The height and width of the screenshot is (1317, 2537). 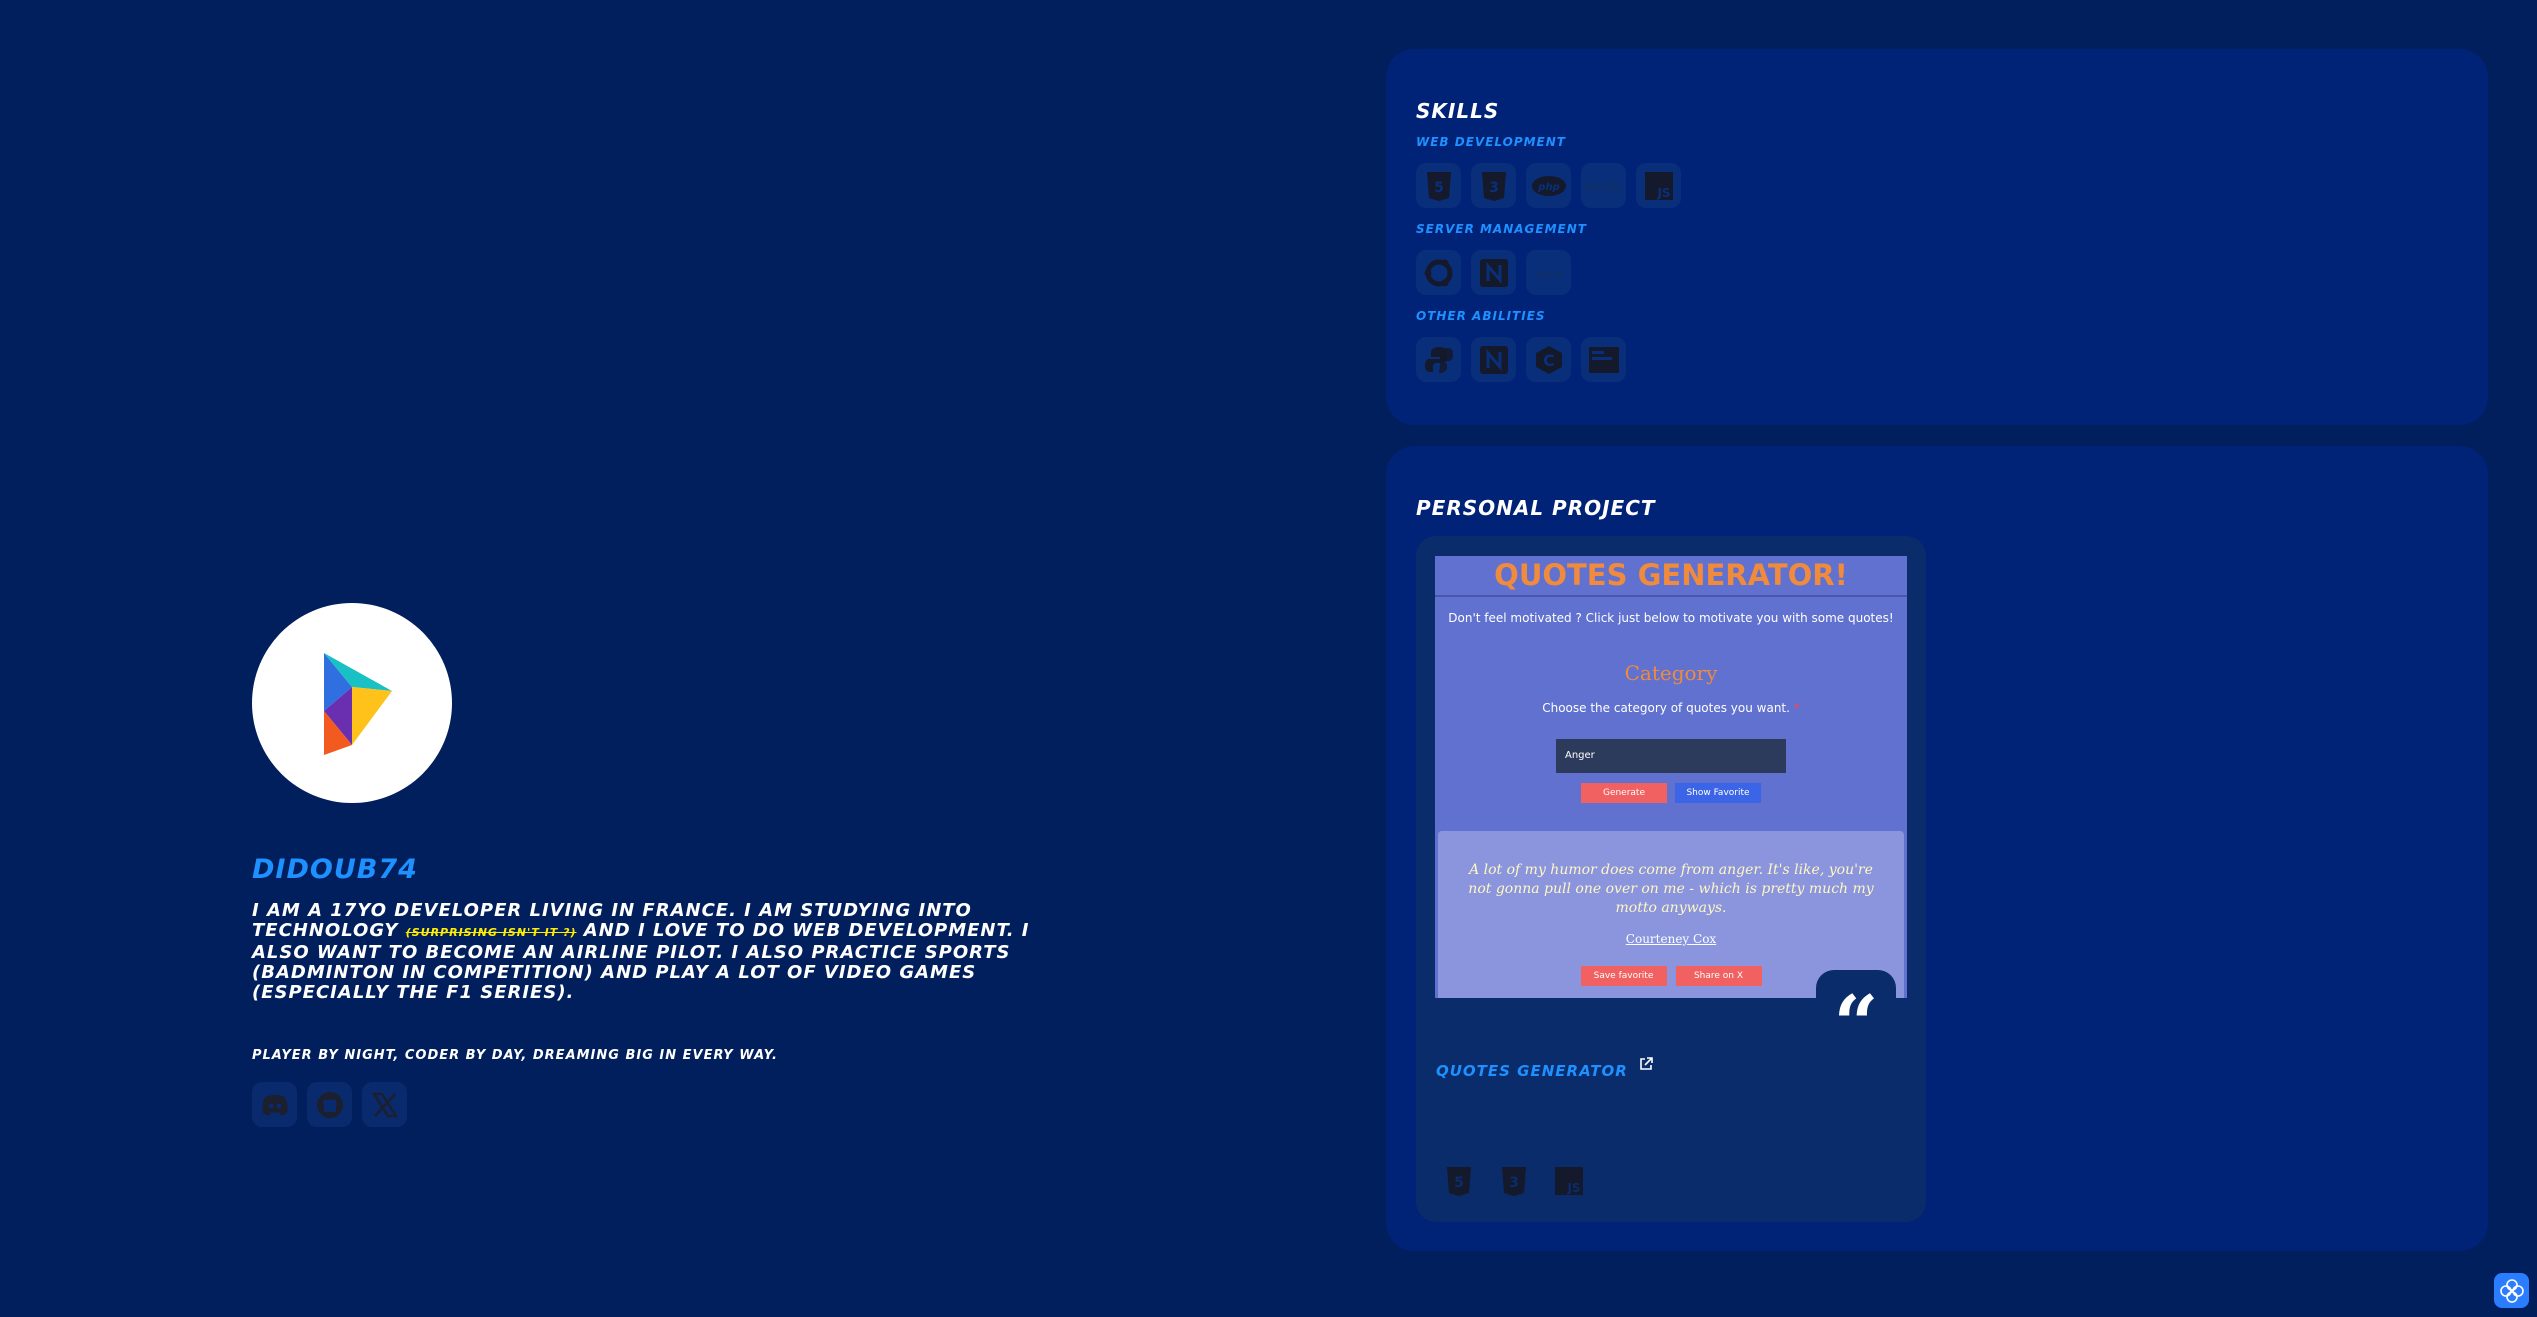 I want to click on bio-aside: (surprising isn't it ?), so click(x=491, y=932).